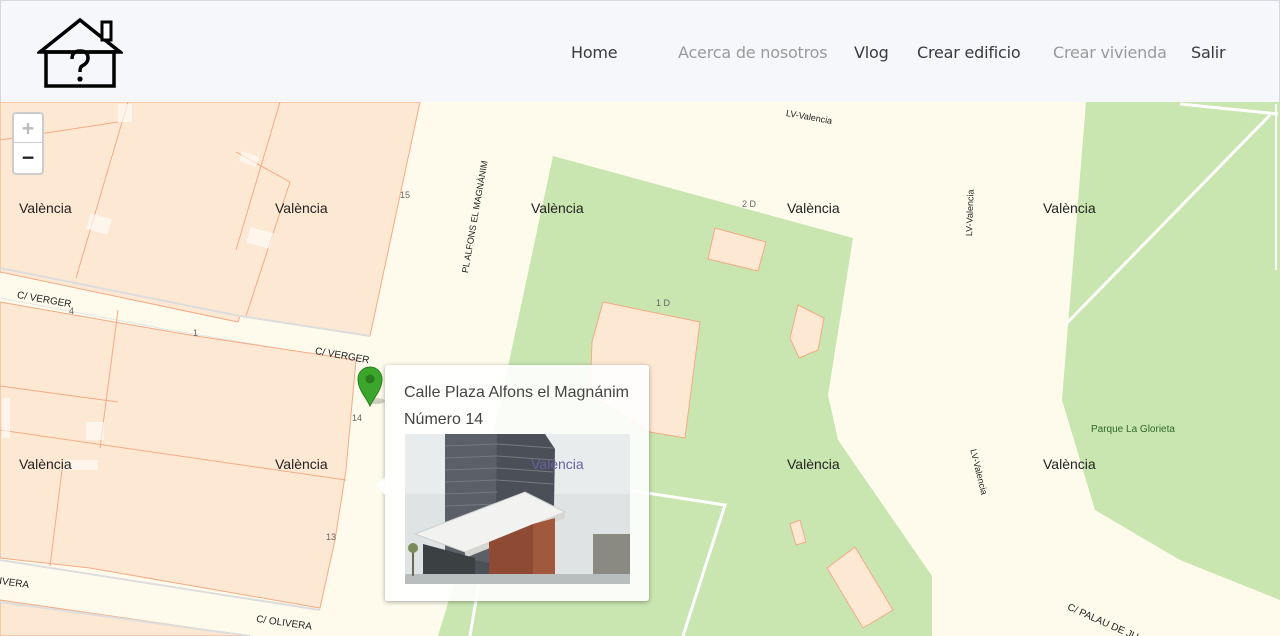 This screenshot has width=1280, height=636. I want to click on popup-tip, so click(380, 486).